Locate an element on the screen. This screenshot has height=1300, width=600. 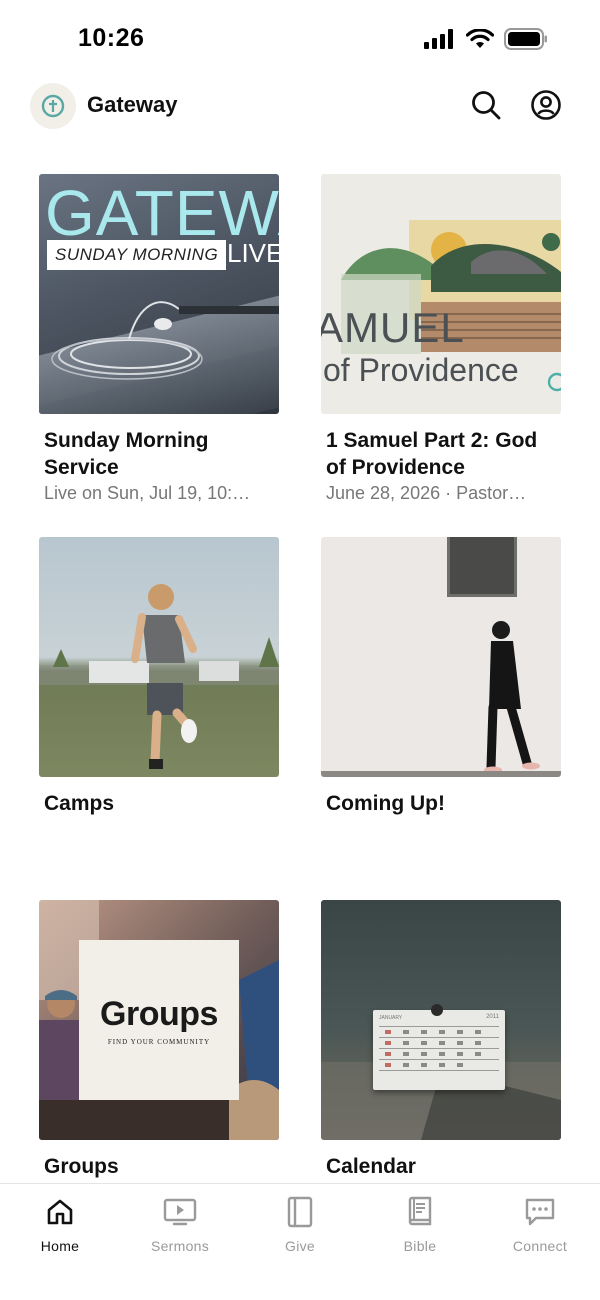
boy-running-photo-art is located at coordinates (159, 676).